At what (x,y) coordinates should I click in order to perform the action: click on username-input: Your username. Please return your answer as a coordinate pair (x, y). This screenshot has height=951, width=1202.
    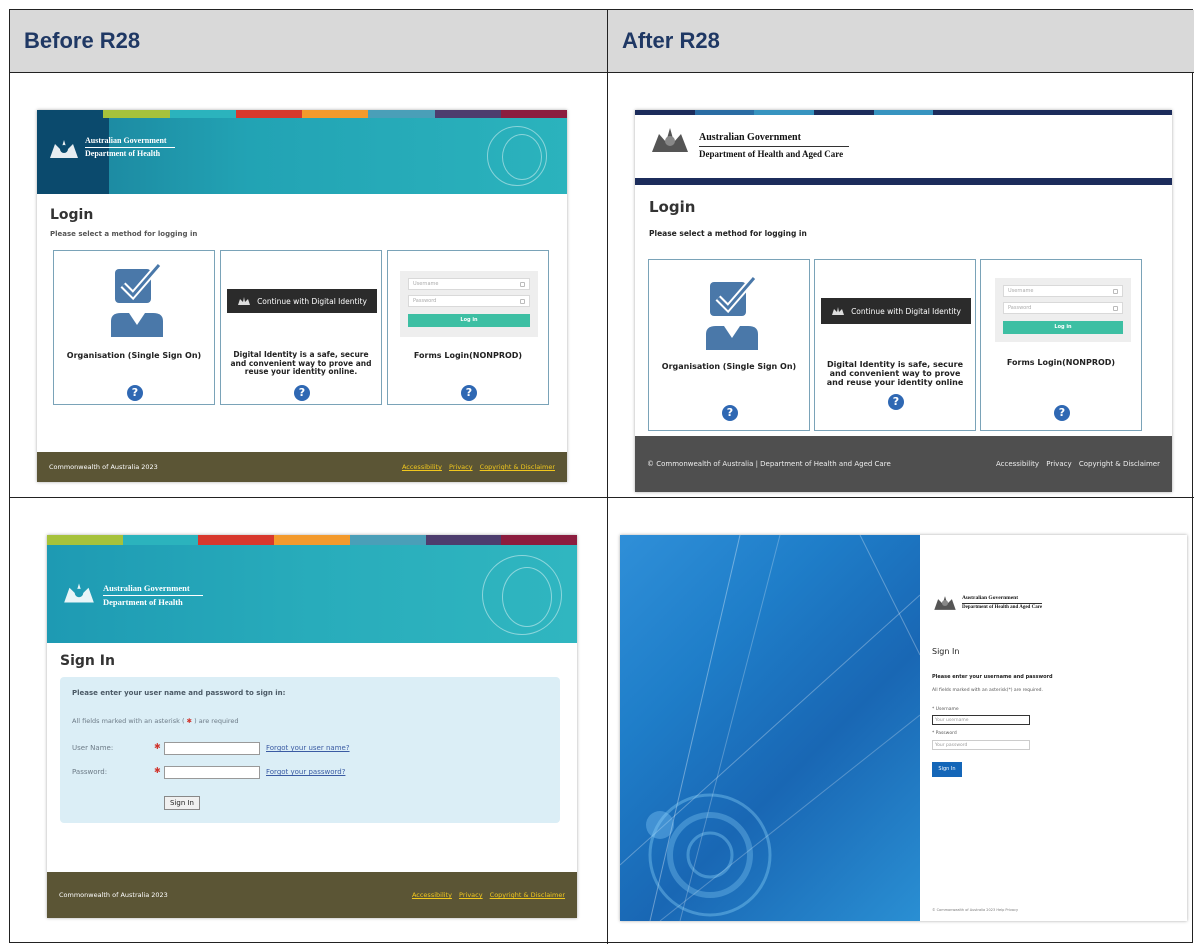
    Looking at the image, I should click on (981, 720).